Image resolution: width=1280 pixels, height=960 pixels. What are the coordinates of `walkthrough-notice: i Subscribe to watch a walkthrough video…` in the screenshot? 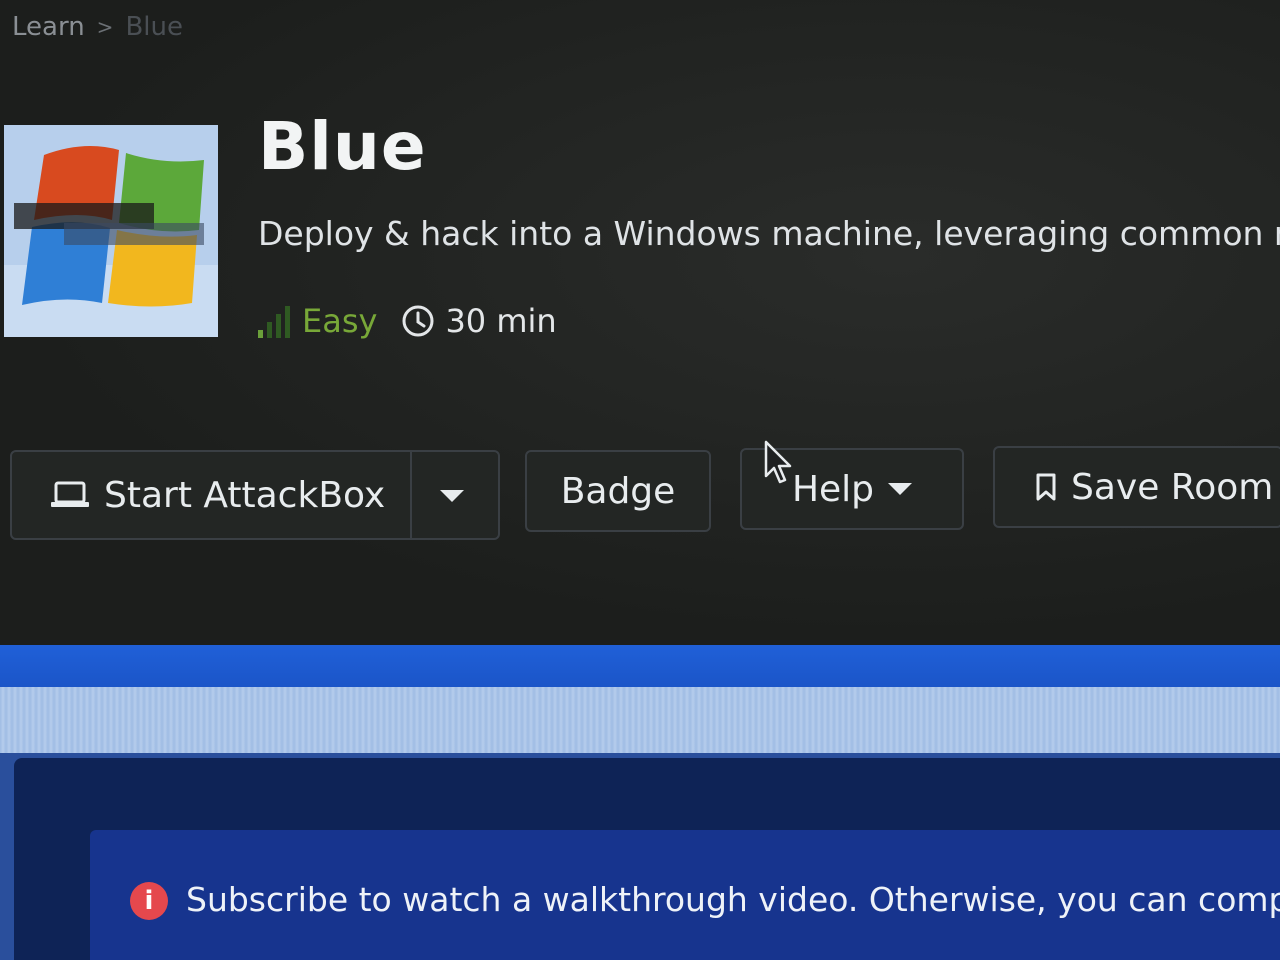 It's located at (685, 895).